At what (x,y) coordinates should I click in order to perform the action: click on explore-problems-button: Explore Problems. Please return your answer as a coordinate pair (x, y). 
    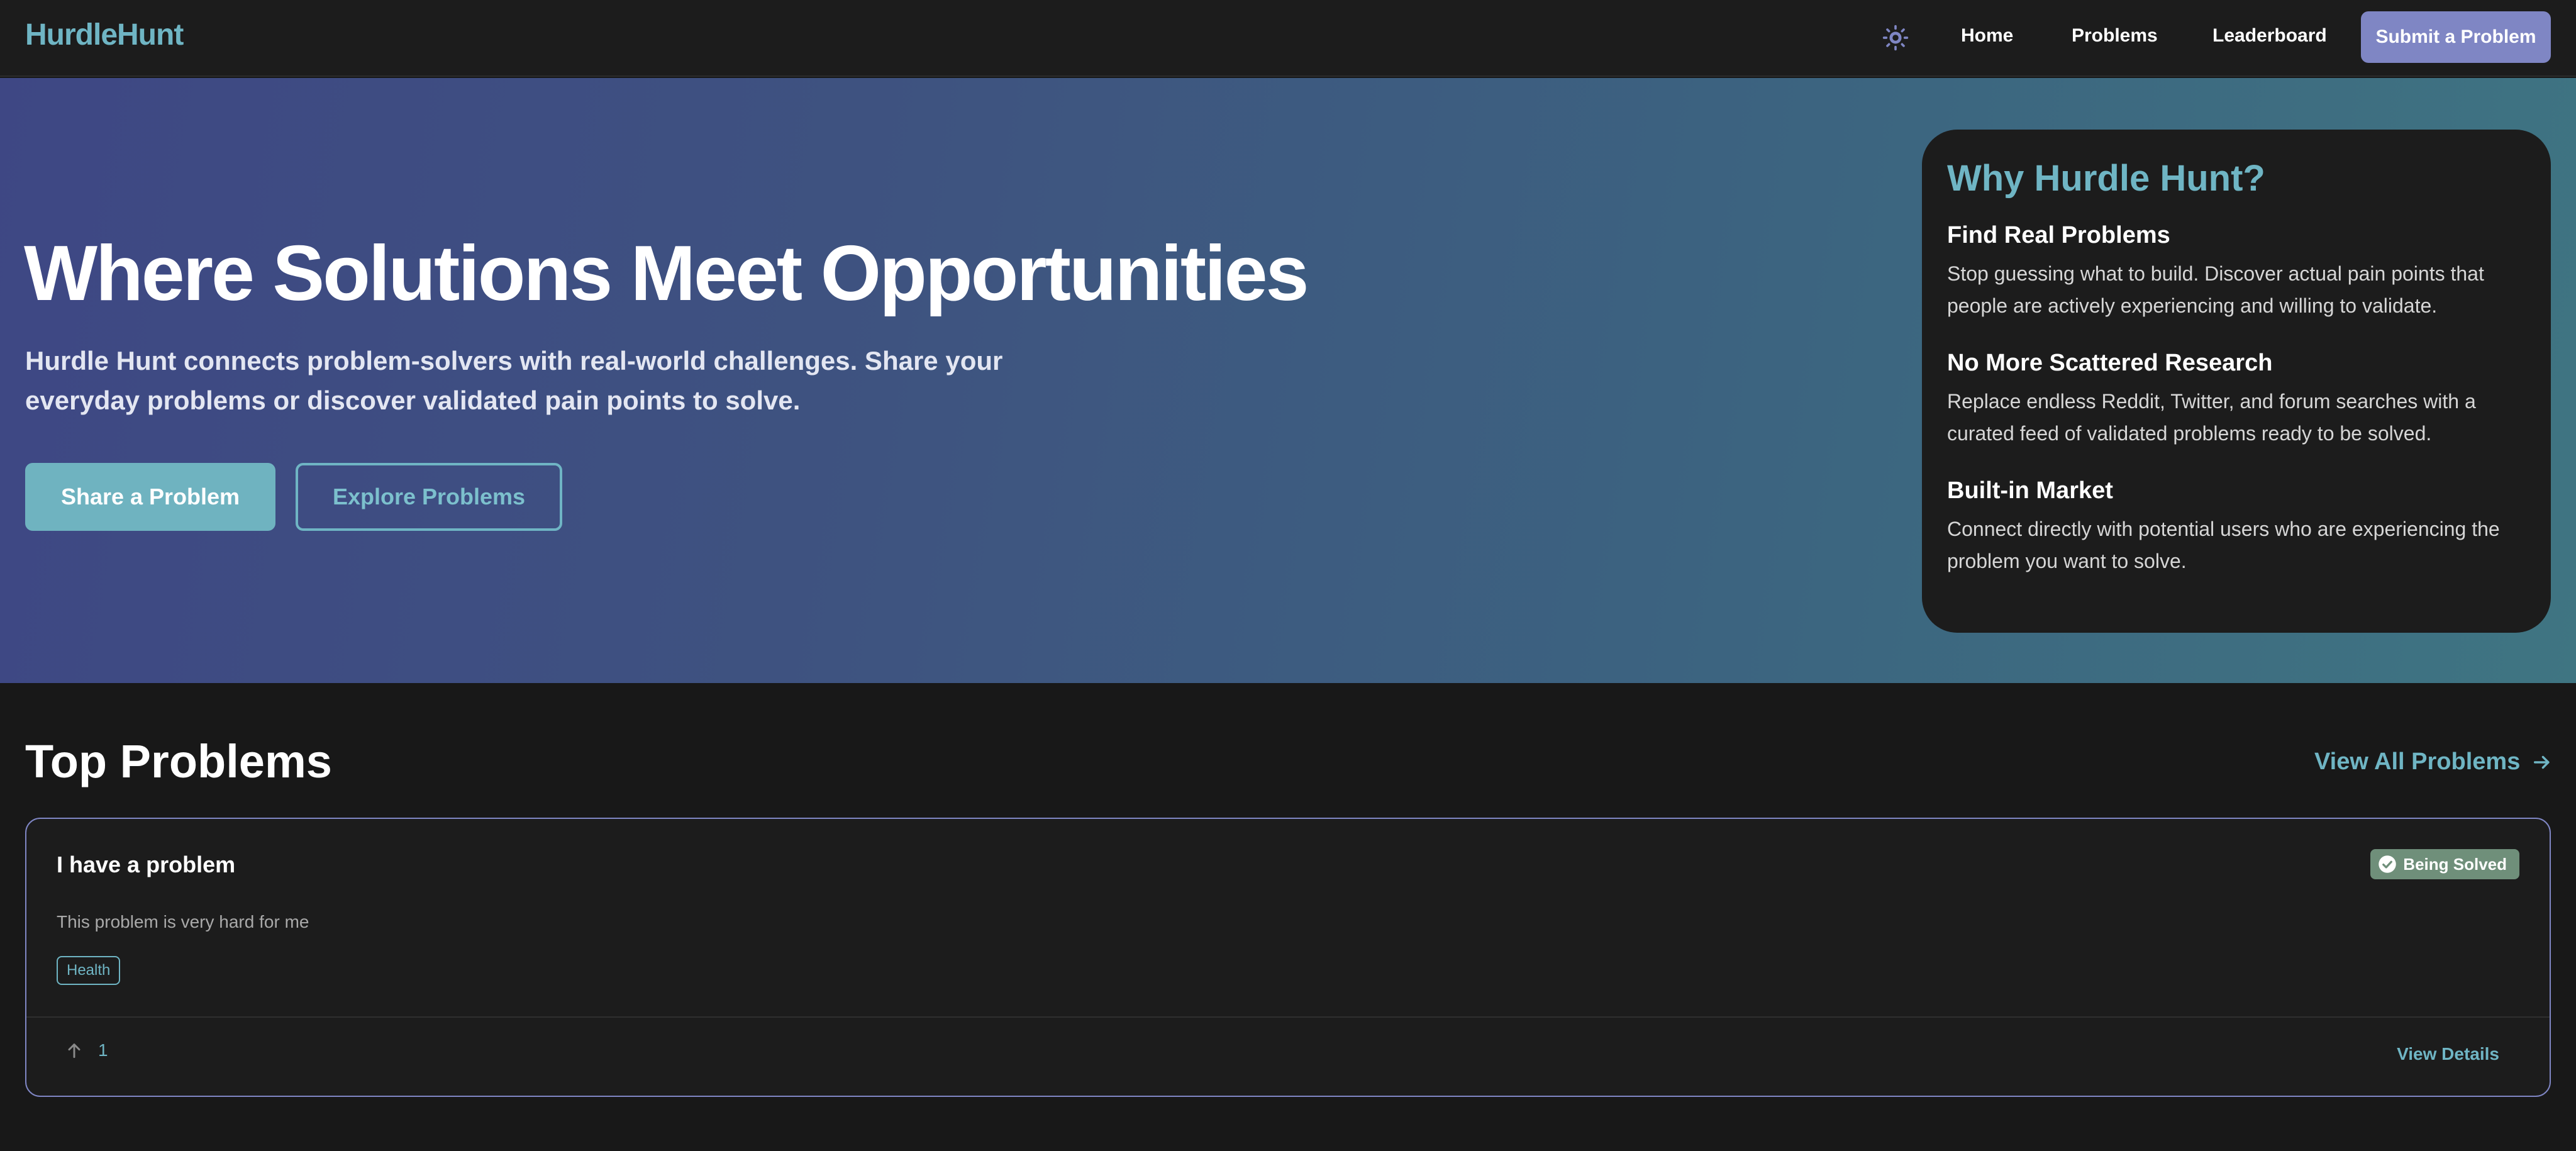
    Looking at the image, I should click on (429, 497).